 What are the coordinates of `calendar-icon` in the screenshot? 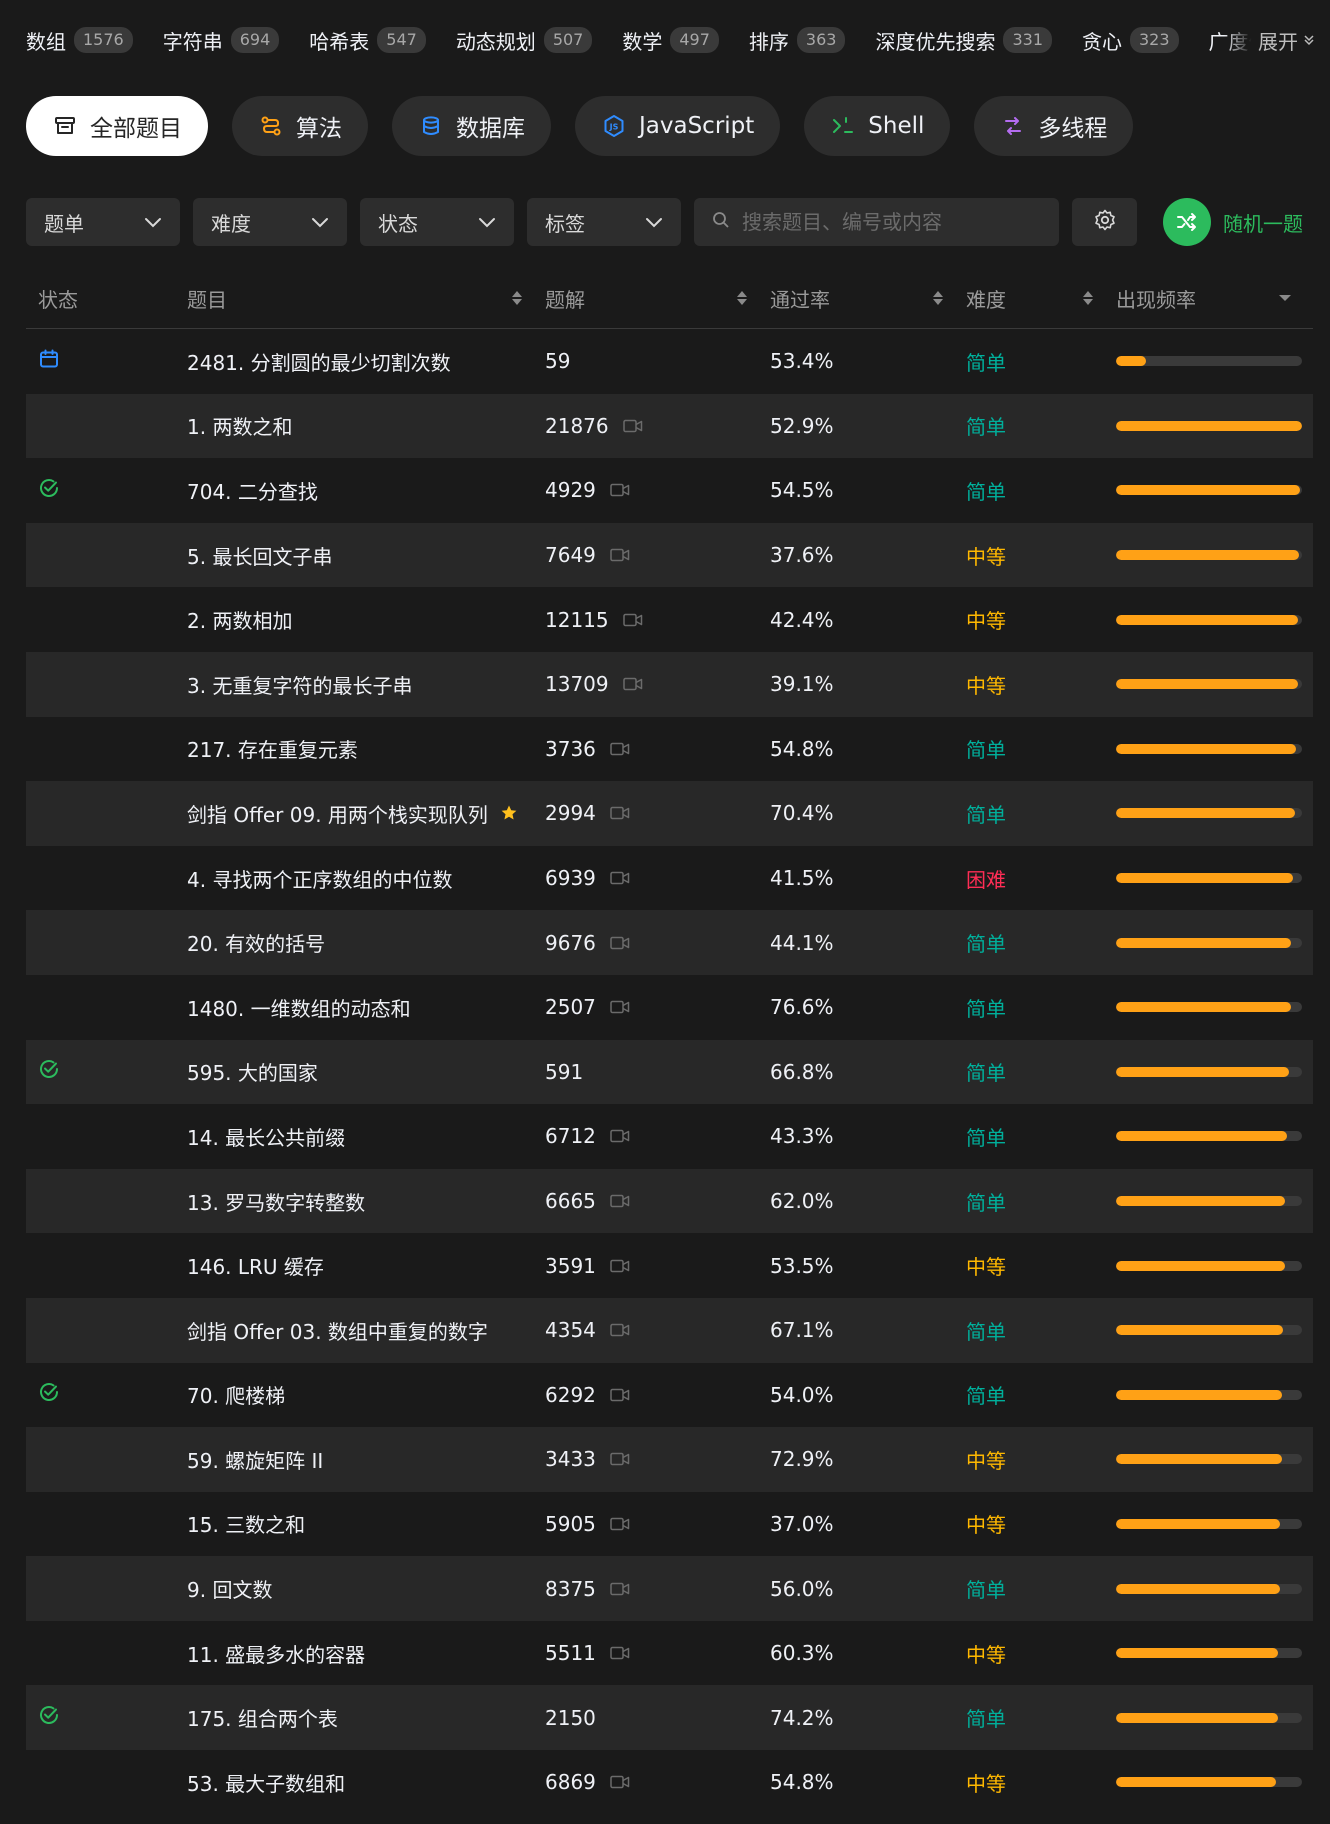 It's located at (49, 361).